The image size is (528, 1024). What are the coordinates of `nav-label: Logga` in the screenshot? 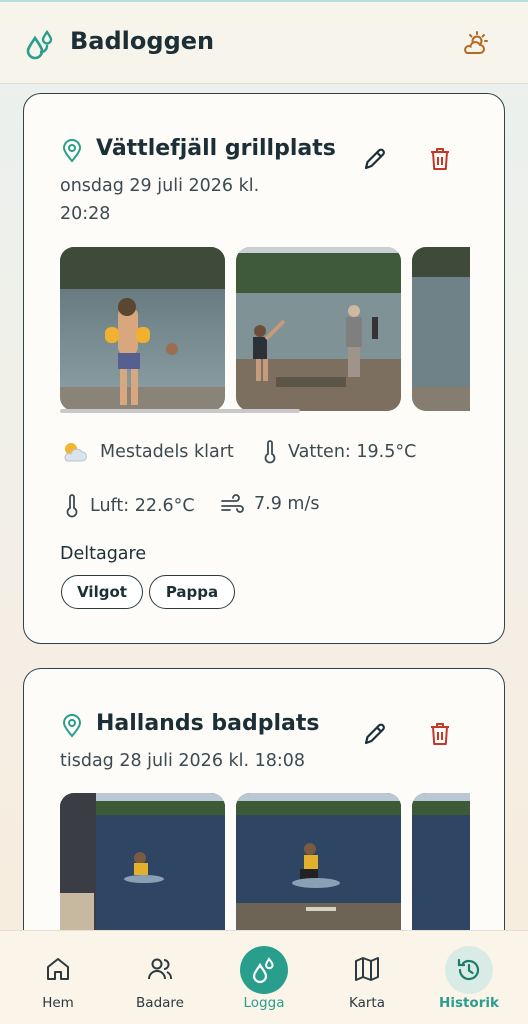 It's located at (264, 1003).